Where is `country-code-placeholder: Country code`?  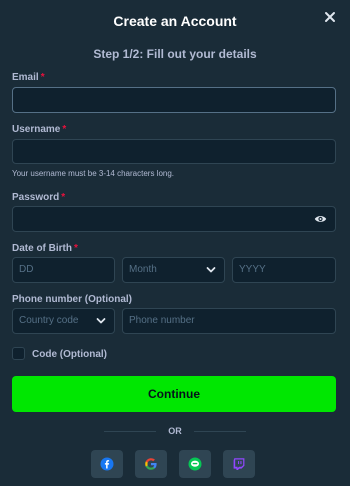 country-code-placeholder: Country code is located at coordinates (49, 320).